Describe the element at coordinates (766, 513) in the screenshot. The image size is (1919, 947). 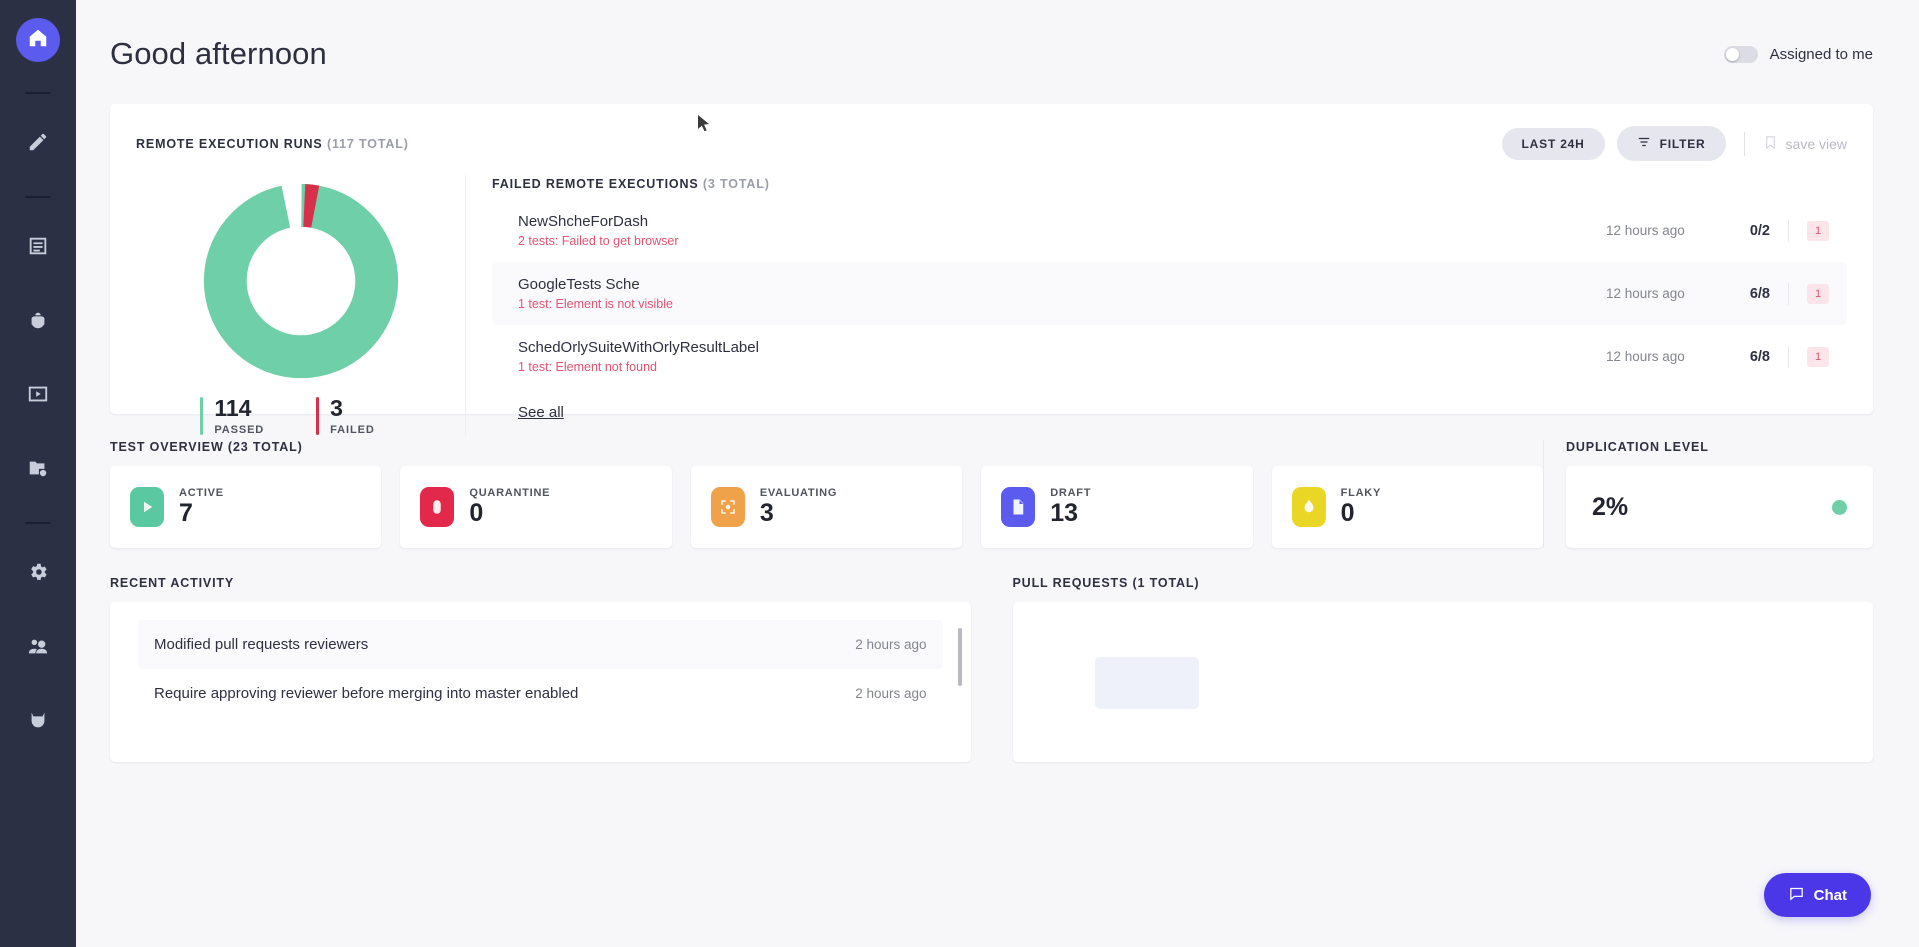
I see `stat-value: 3` at that location.